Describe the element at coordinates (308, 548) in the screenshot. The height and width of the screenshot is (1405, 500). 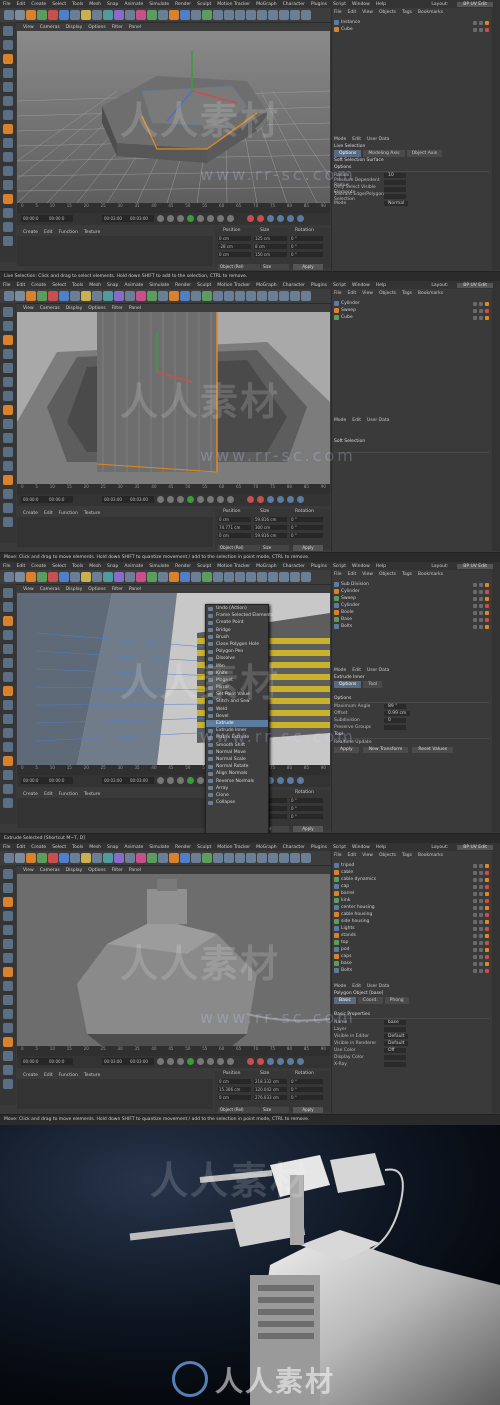
I see `apply-button: Apply` at that location.